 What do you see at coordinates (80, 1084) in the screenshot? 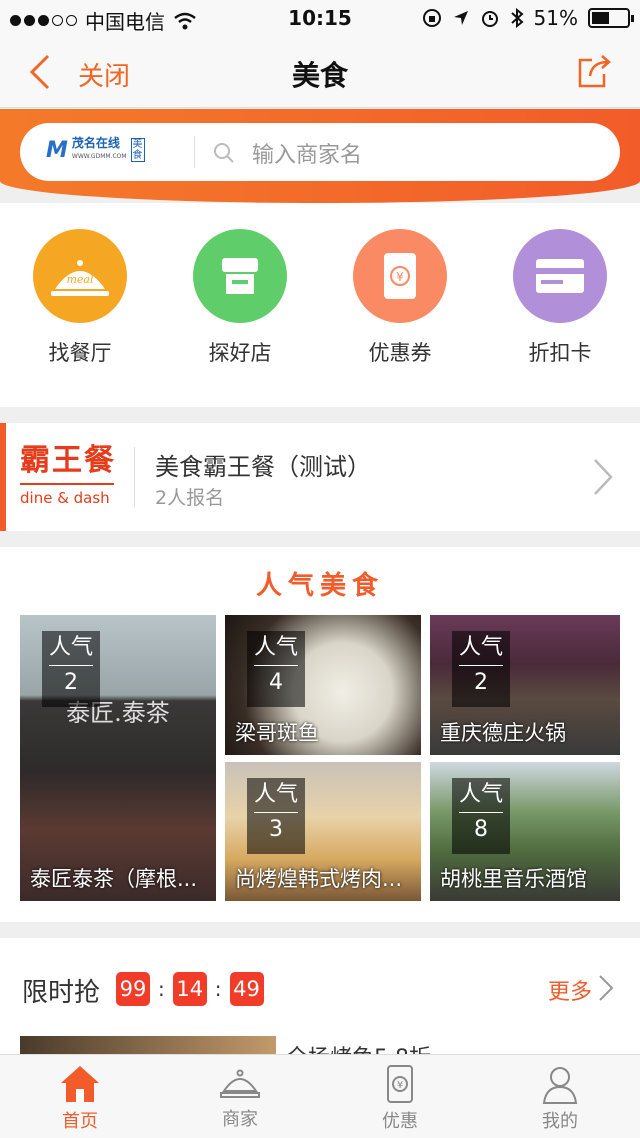
I see `home-icon` at bounding box center [80, 1084].